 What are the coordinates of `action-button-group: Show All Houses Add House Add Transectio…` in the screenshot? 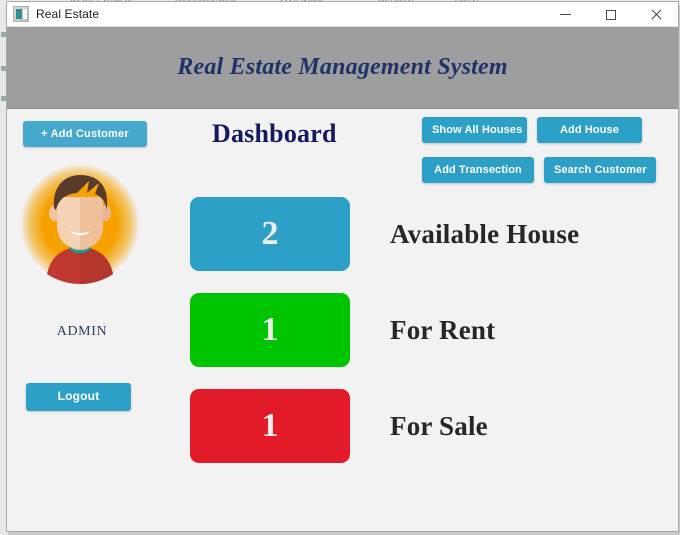 It's located at (542, 157).